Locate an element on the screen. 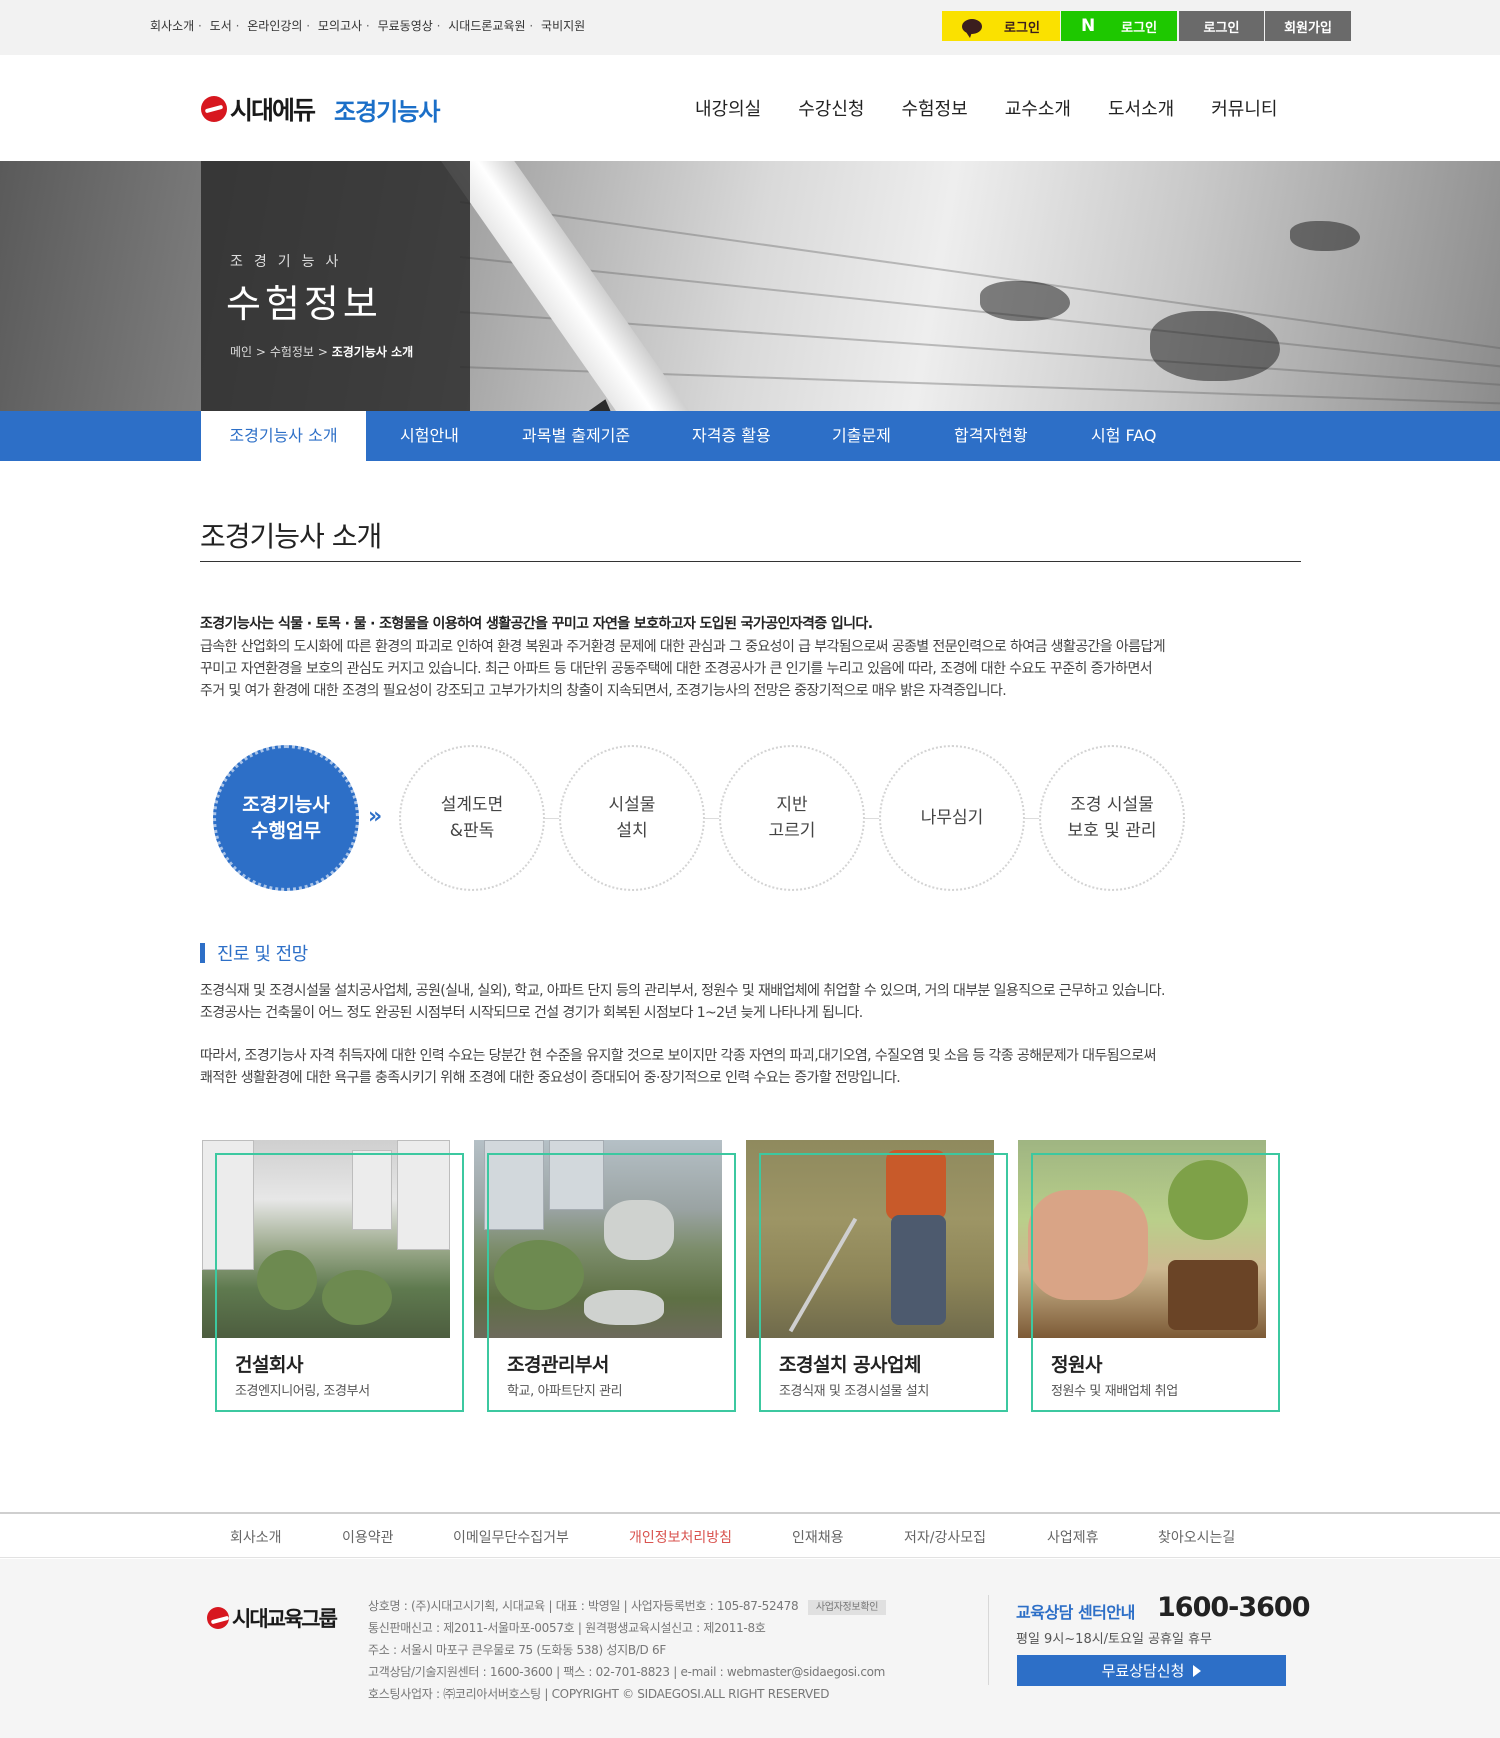  duty-main-circle: 조경기능사 수행업무 is located at coordinates (286, 818).